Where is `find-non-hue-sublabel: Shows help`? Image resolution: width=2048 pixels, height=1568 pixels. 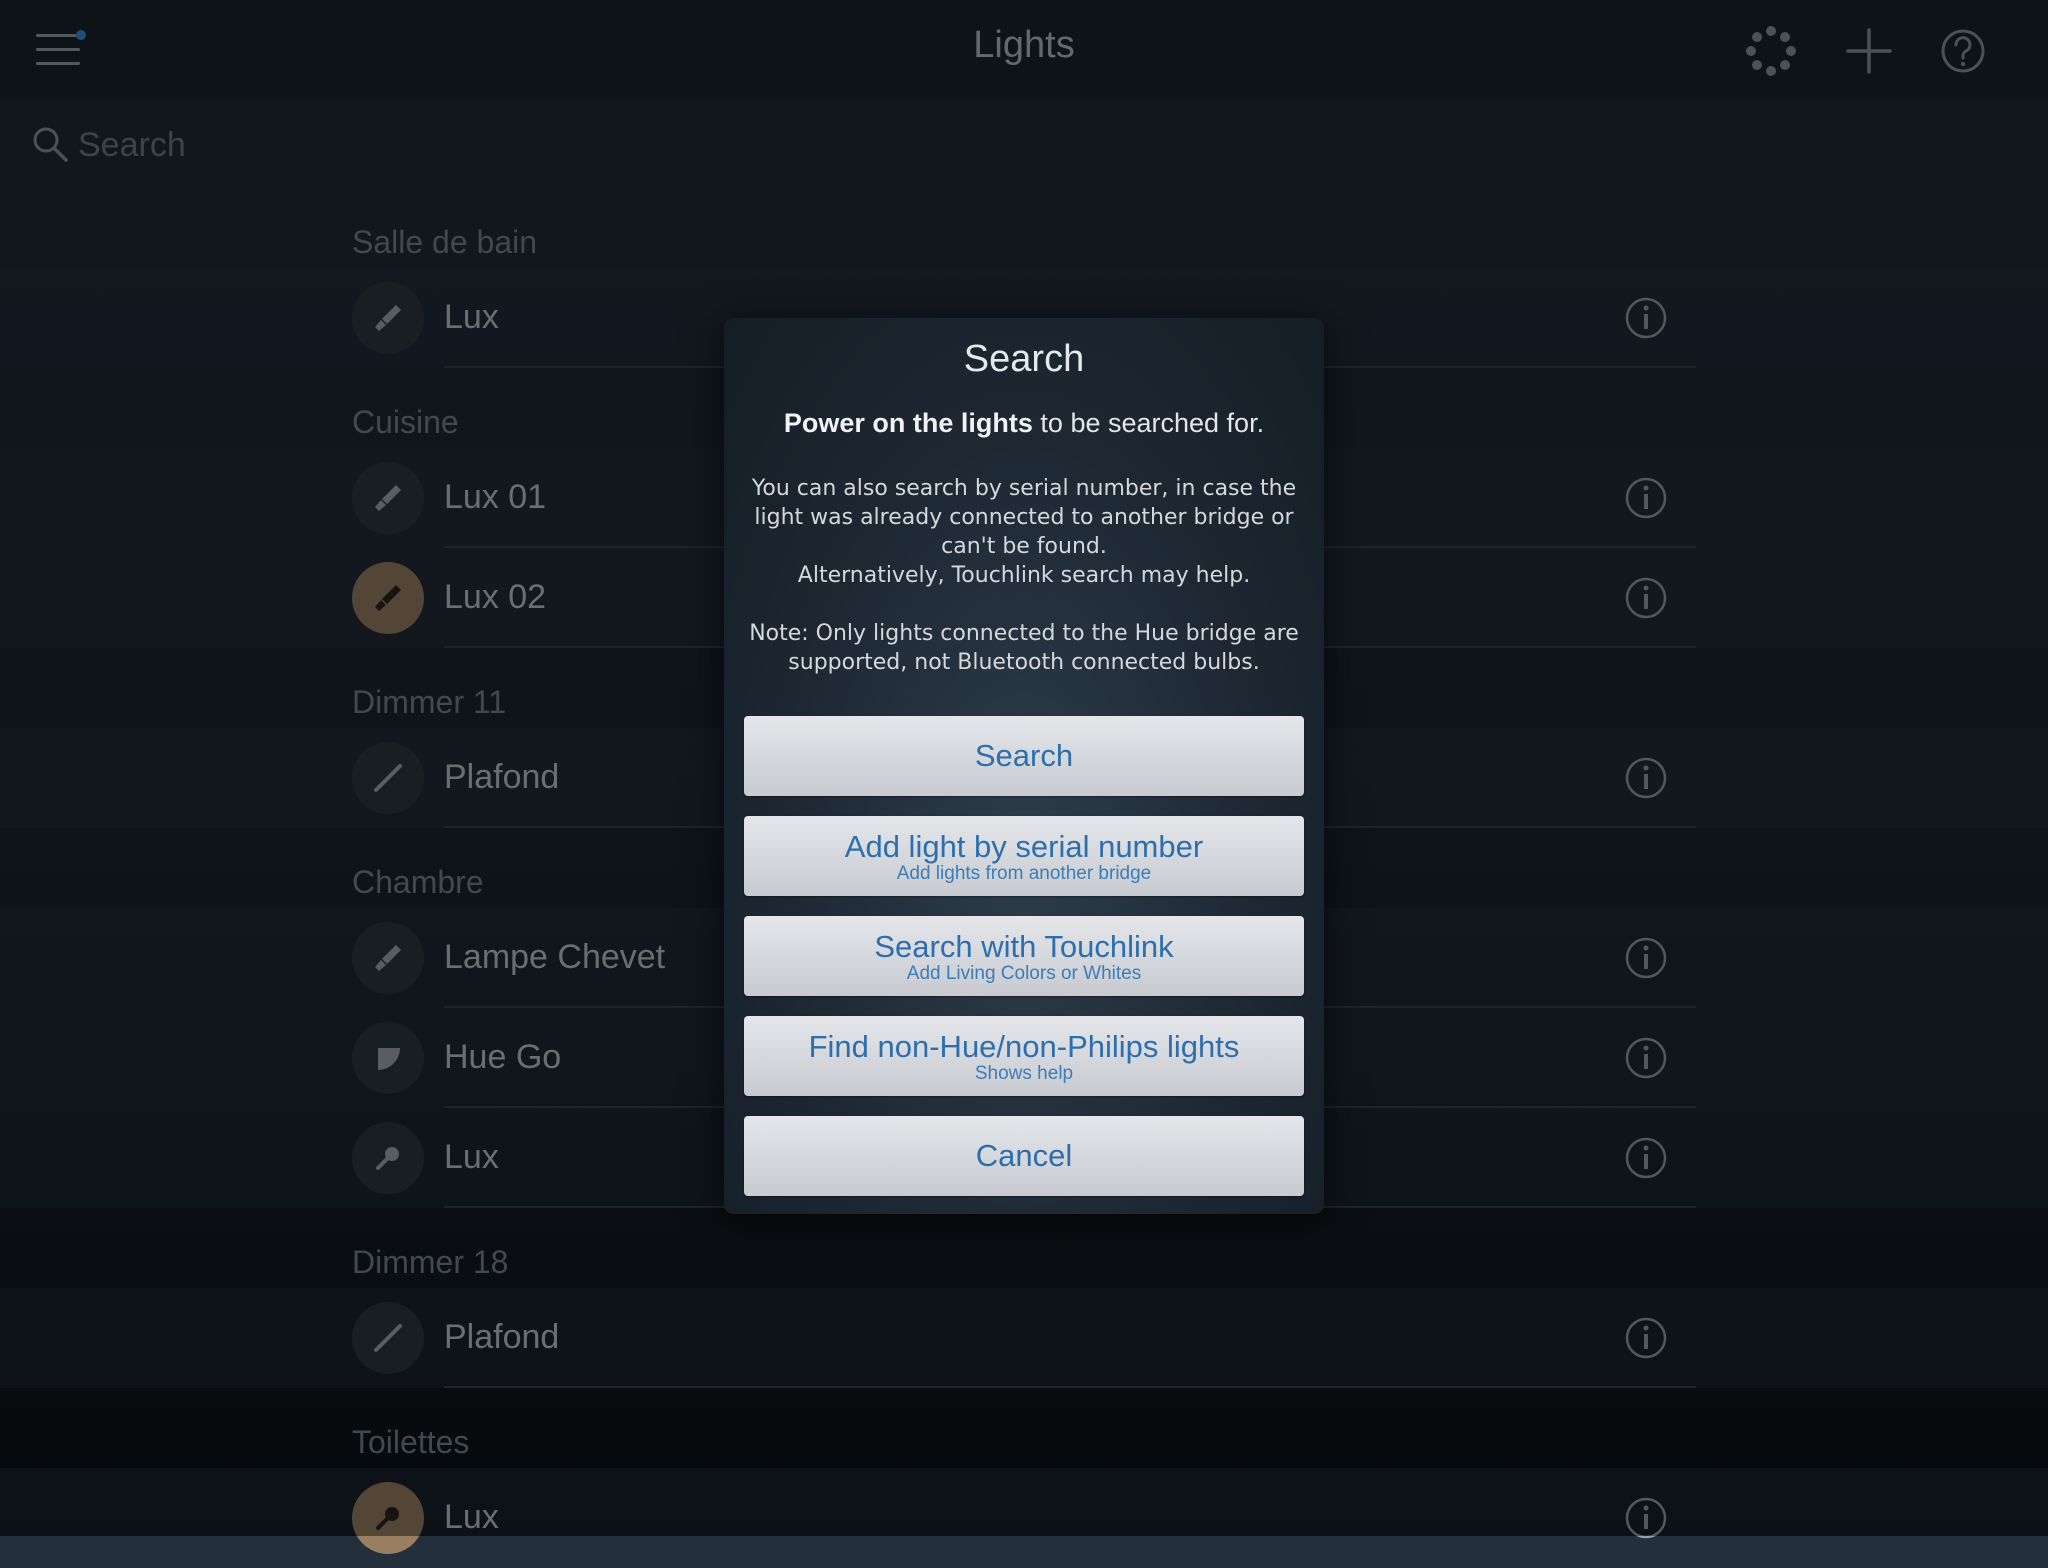
find-non-hue-sublabel: Shows help is located at coordinates (1024, 1073).